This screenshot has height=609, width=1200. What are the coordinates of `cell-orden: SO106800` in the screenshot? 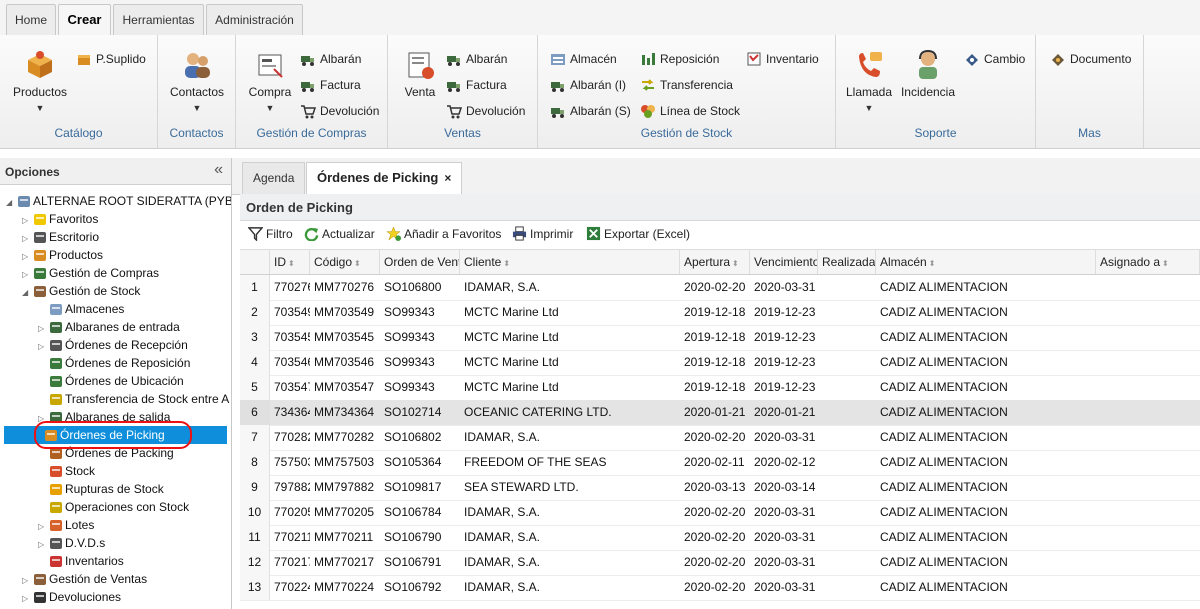 It's located at (413, 287).